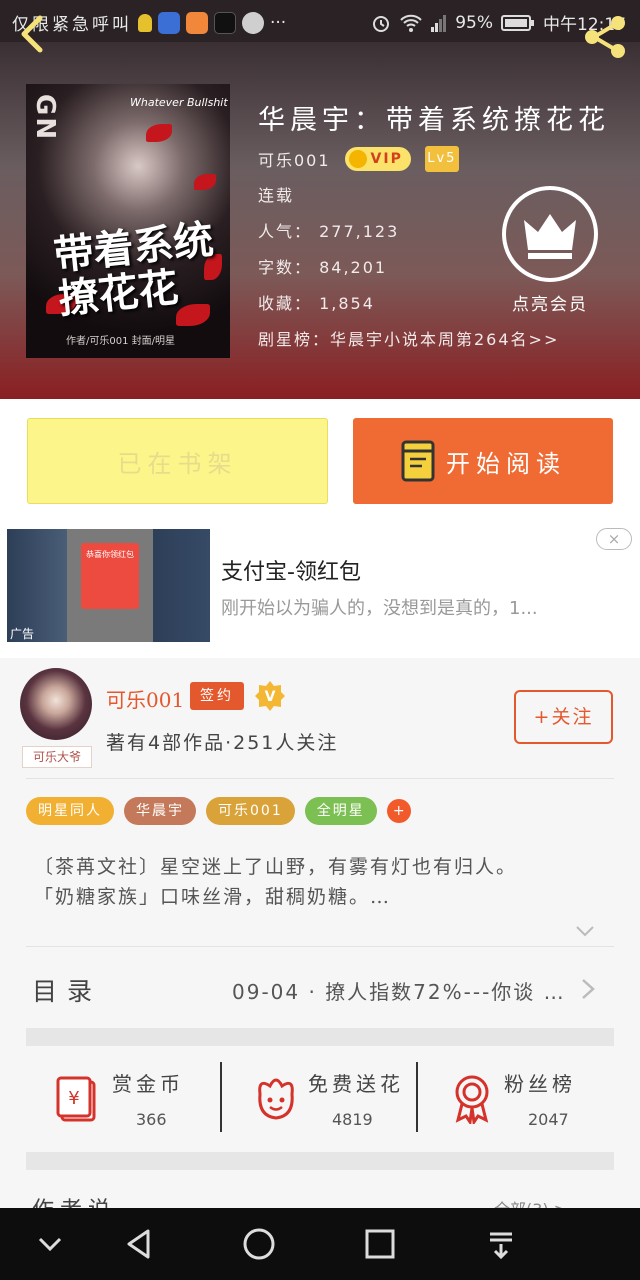 This screenshot has height=1280, width=640. What do you see at coordinates (177, 461) in the screenshot?
I see `on-shelf-button: 已在书架` at bounding box center [177, 461].